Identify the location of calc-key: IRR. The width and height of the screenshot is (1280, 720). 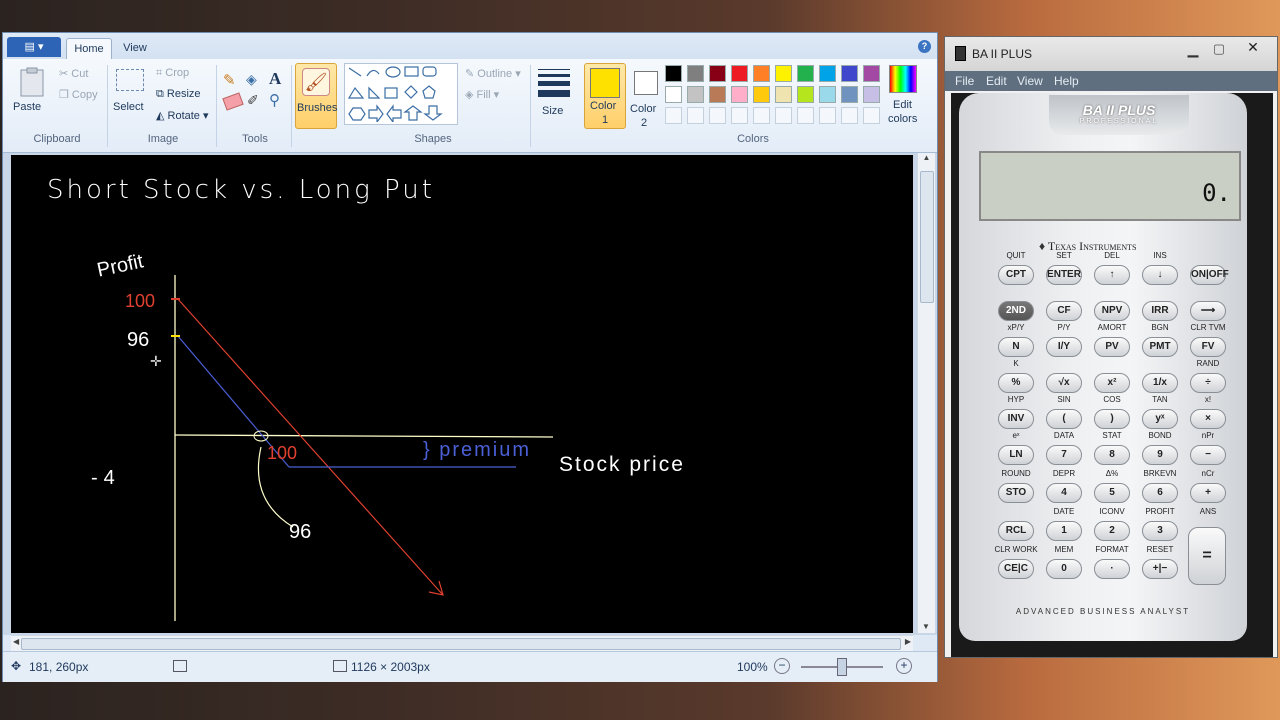
(1160, 311).